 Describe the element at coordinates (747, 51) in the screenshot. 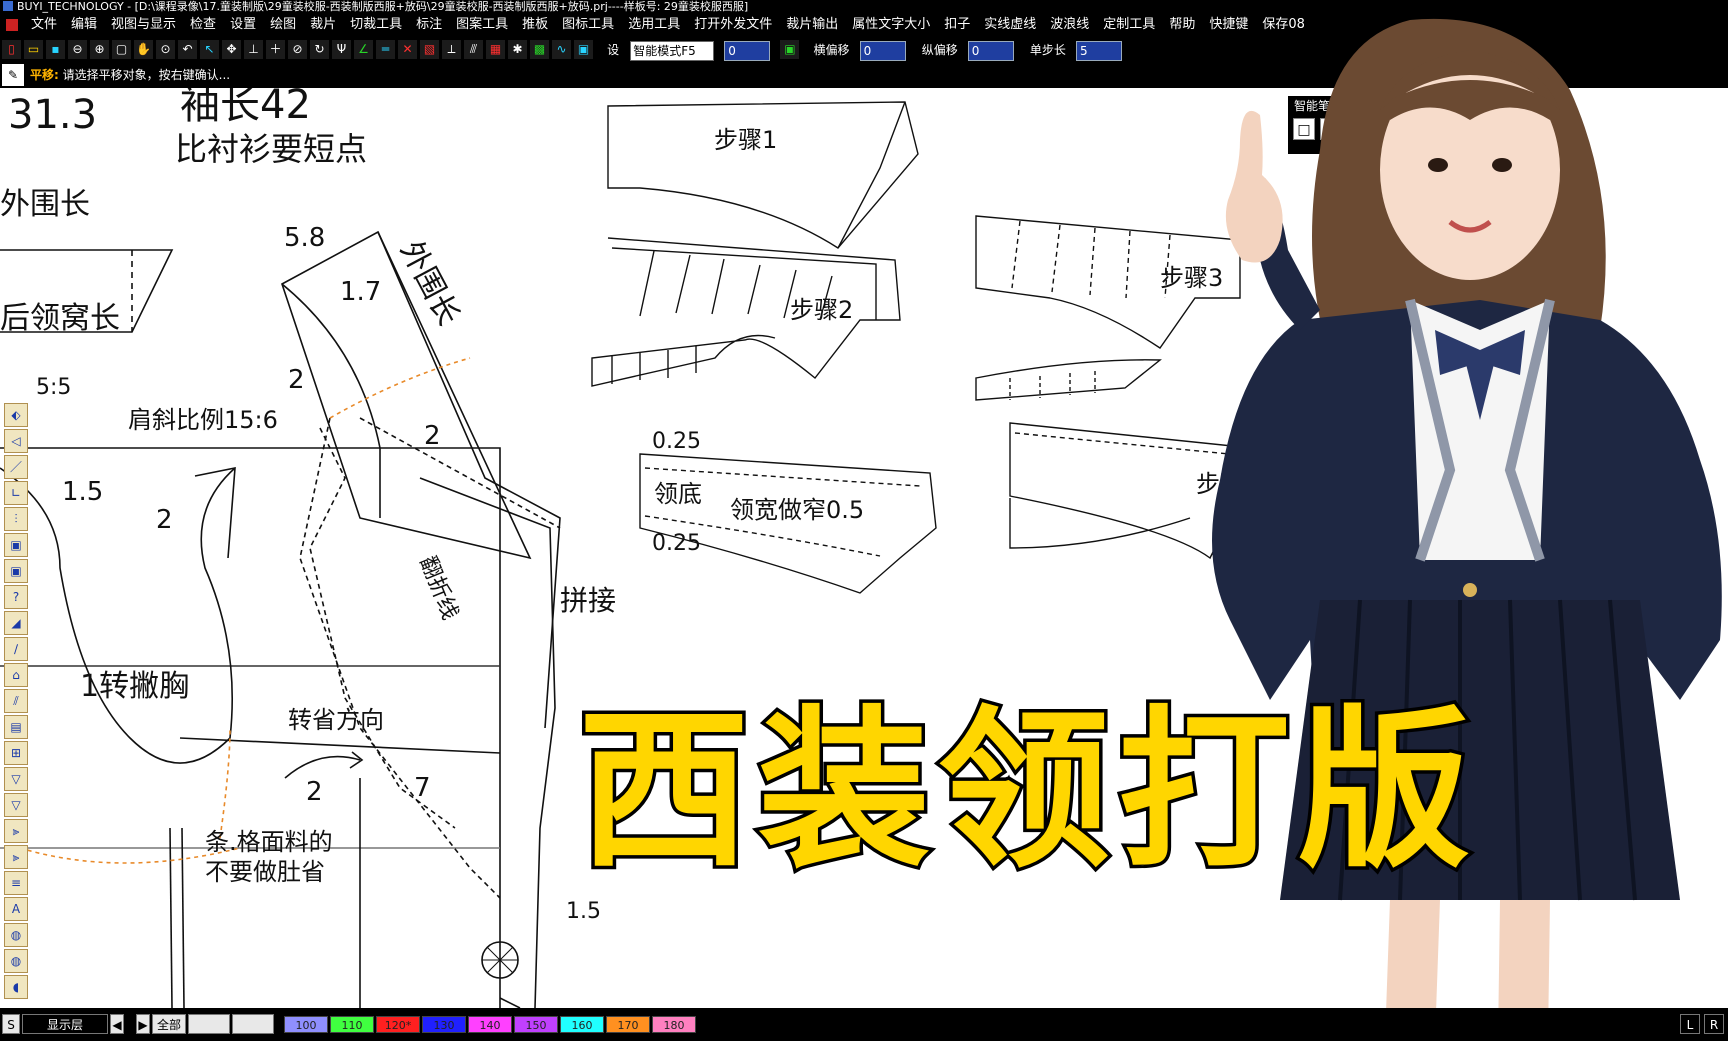

I see `value-field: 0` at that location.